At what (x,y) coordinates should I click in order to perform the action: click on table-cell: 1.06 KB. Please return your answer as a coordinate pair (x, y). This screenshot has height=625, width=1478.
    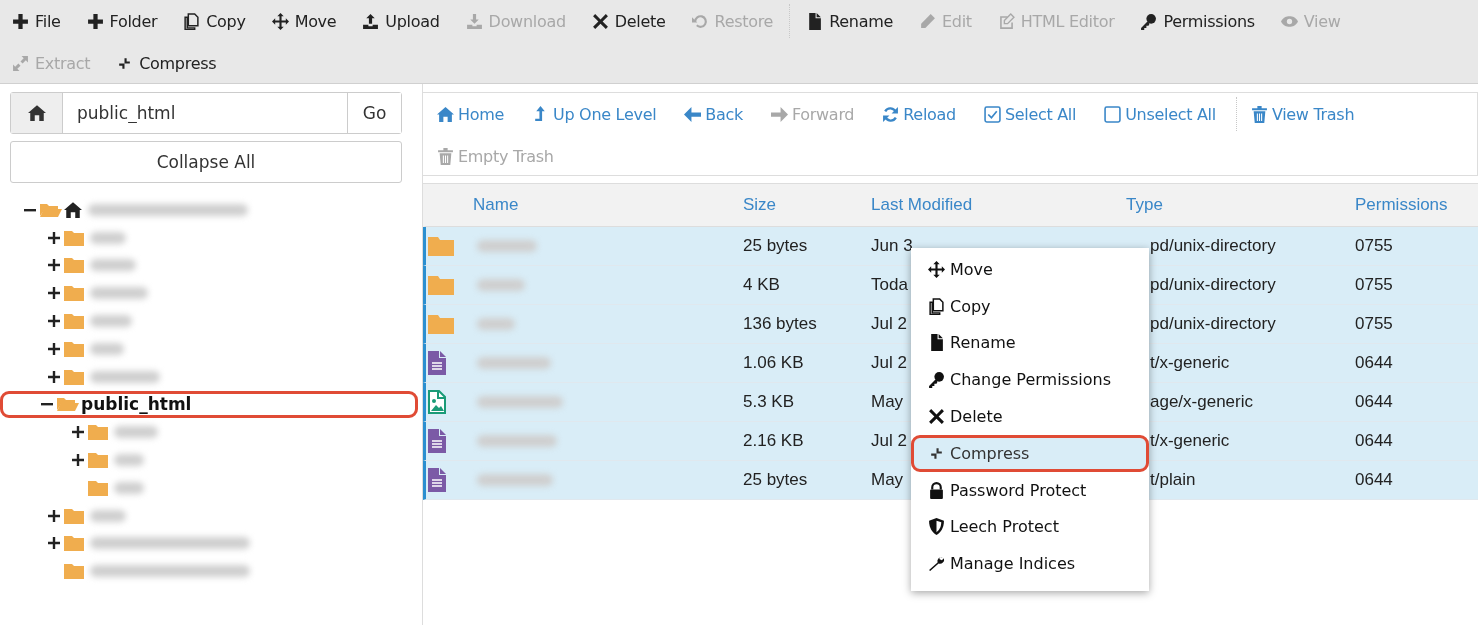
    Looking at the image, I should click on (773, 363).